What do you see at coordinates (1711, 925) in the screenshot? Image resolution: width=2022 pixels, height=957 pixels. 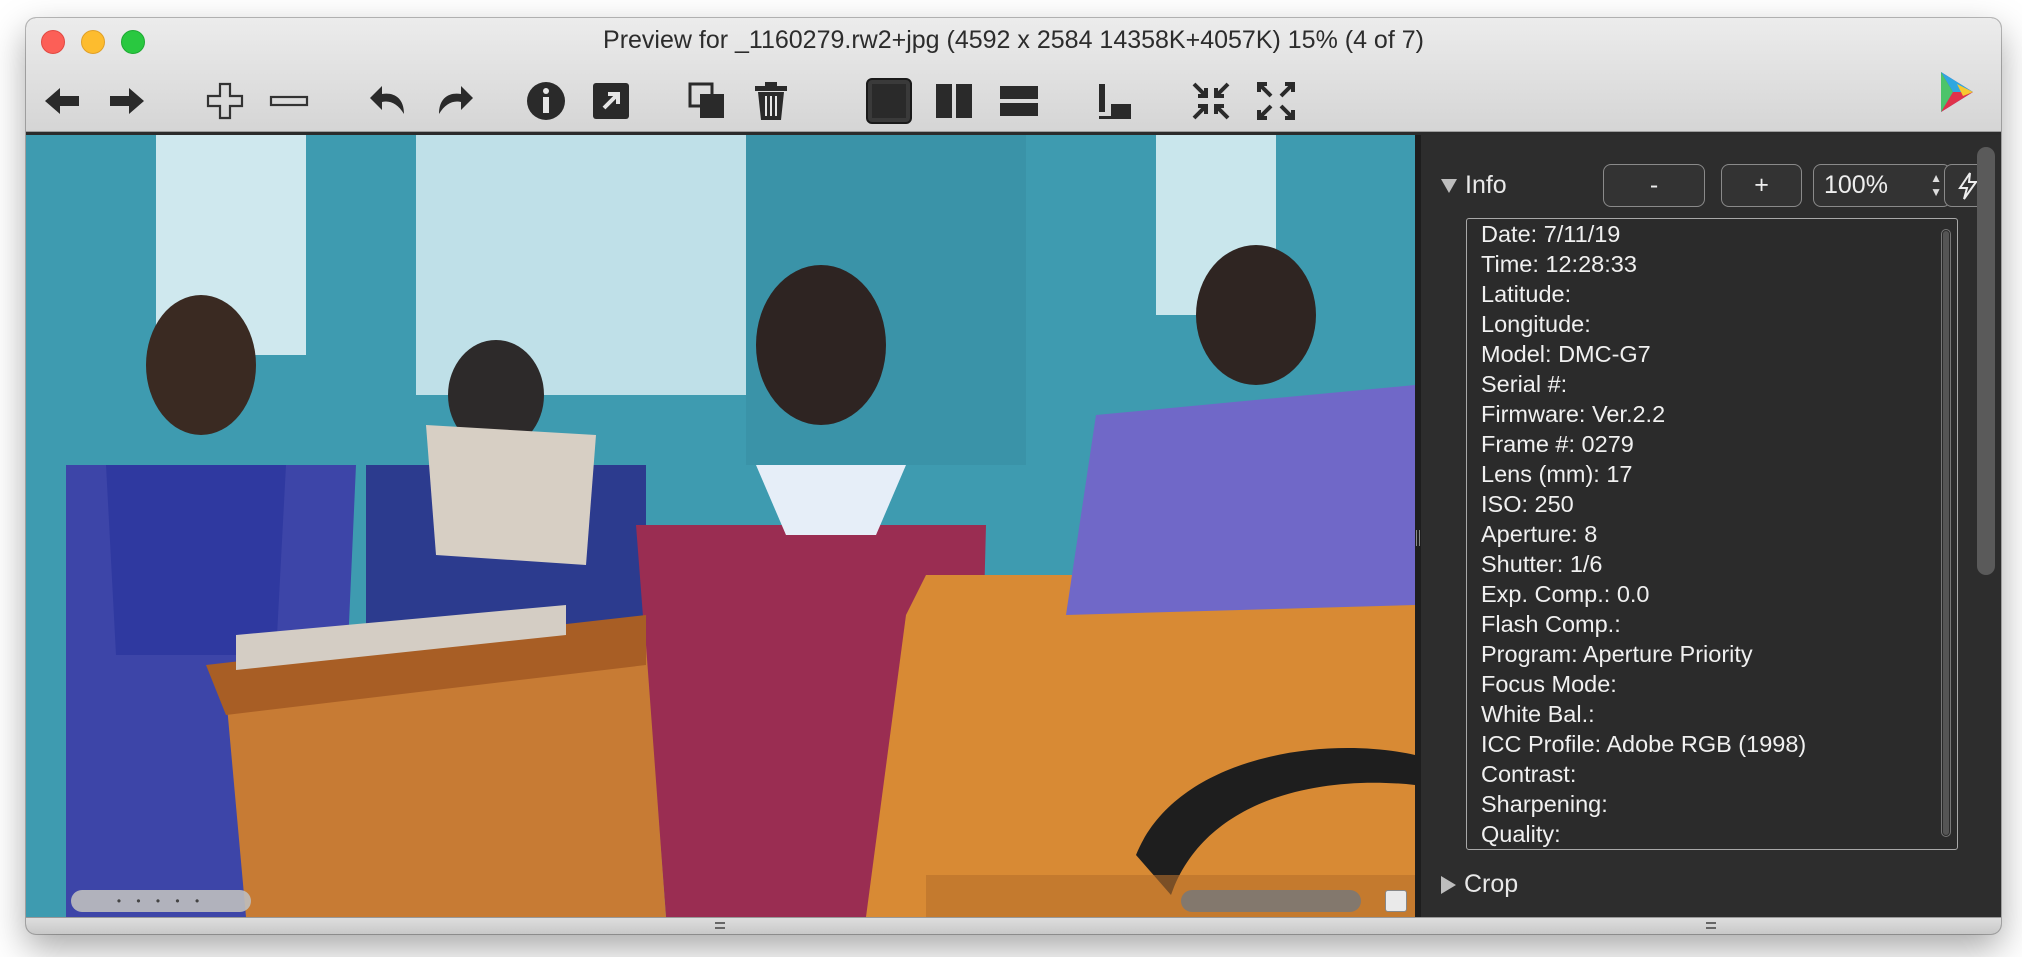 I see `resize-grip-right-icon` at bounding box center [1711, 925].